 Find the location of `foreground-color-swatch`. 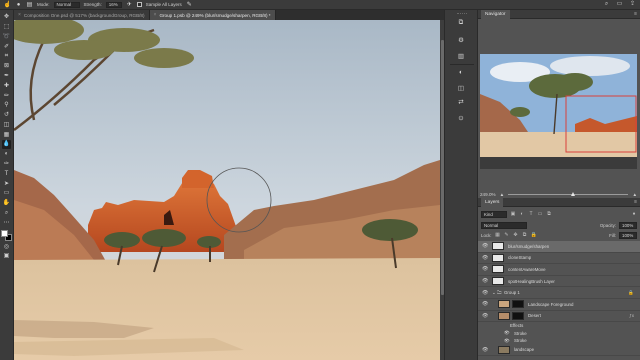

foreground-color-swatch is located at coordinates (4, 234).